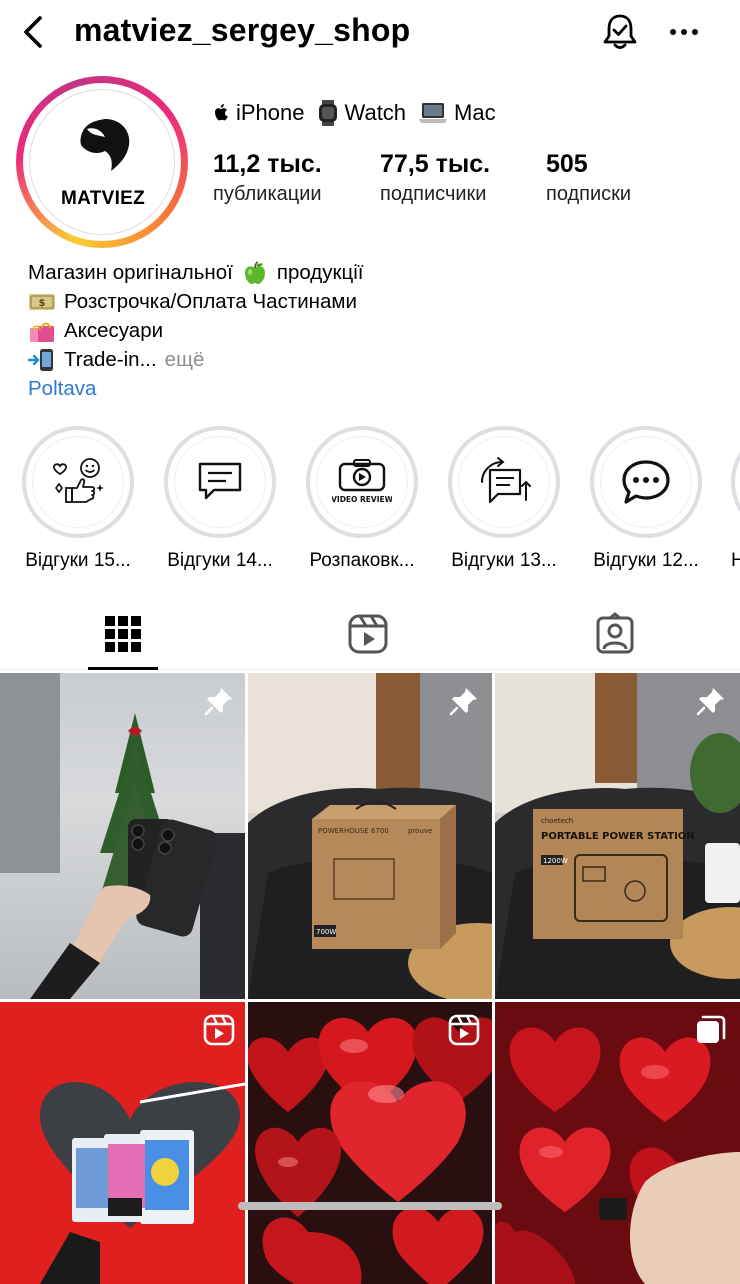 Image resolution: width=740 pixels, height=1284 pixels. I want to click on post-image: POWERHOUSE 6700 prouve 700W, so click(370, 836).